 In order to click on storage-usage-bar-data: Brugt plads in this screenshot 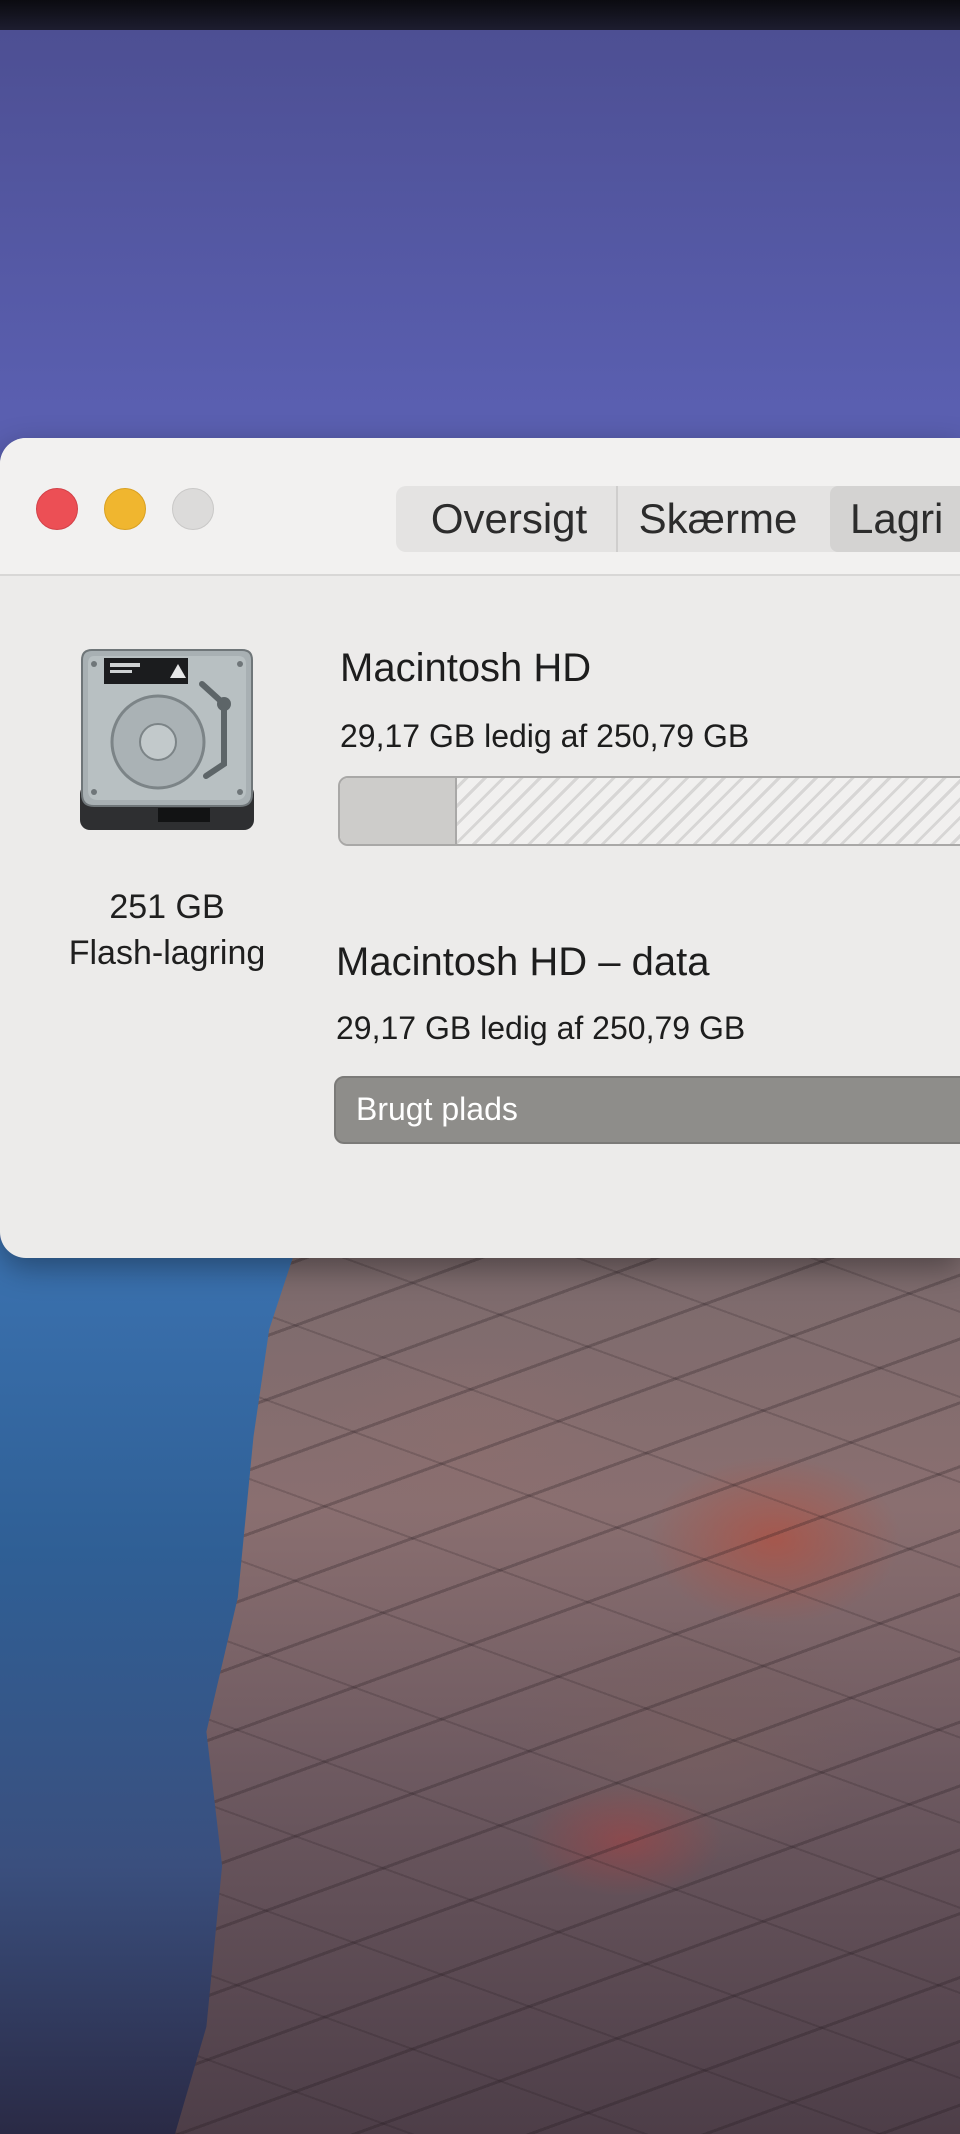, I will do `click(647, 1110)`.